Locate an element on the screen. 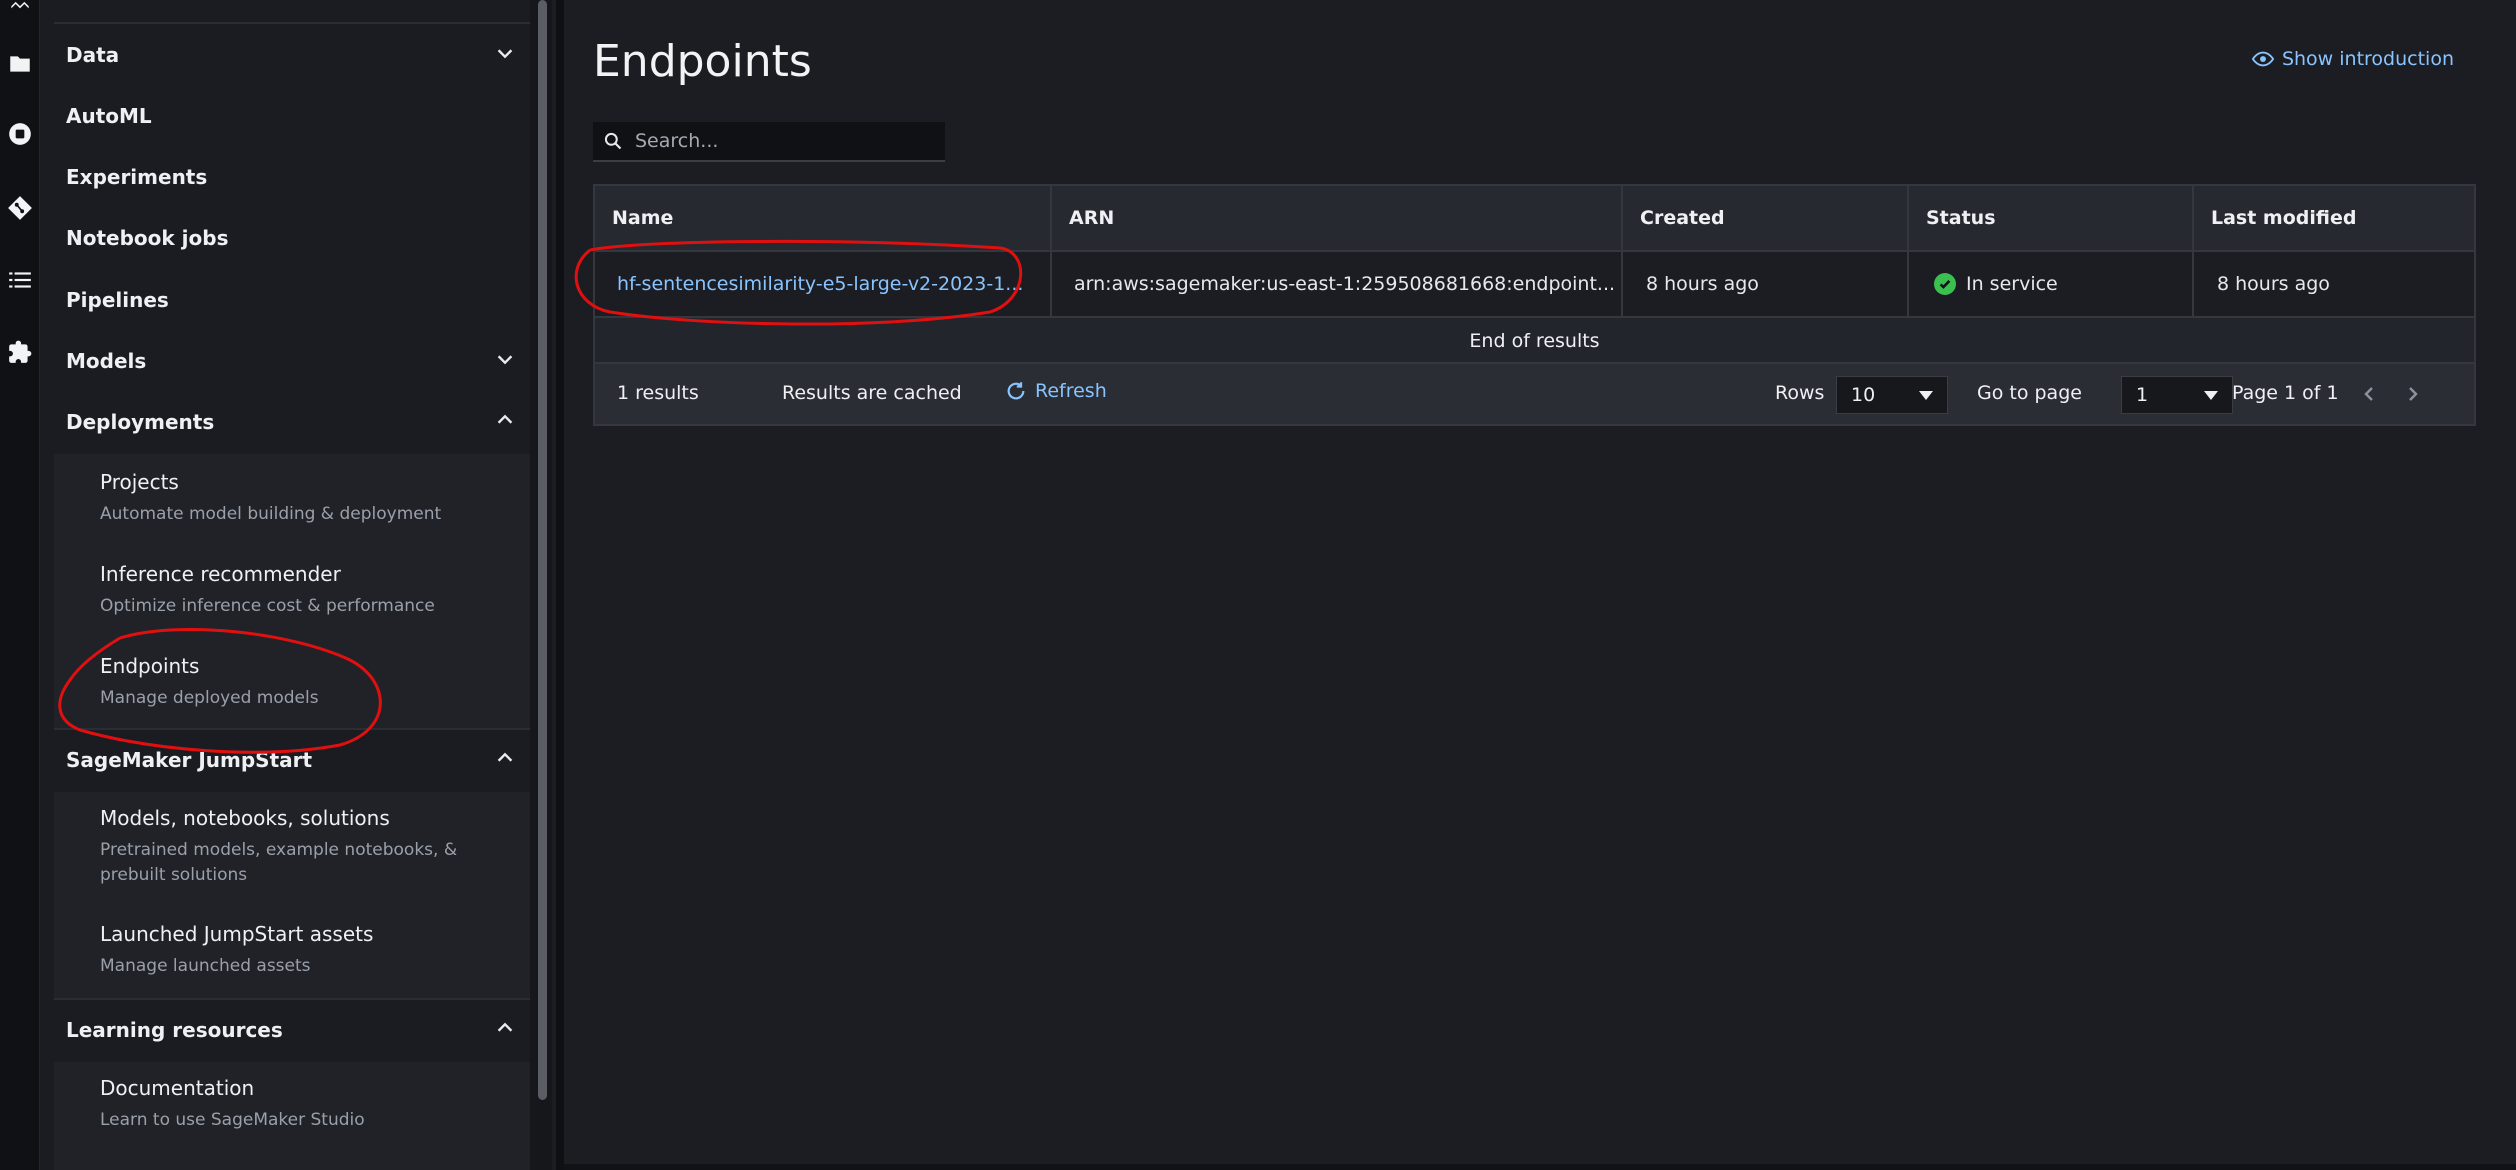  table-header-row: Name ARN Created Status Last modified is located at coordinates (1534, 219).